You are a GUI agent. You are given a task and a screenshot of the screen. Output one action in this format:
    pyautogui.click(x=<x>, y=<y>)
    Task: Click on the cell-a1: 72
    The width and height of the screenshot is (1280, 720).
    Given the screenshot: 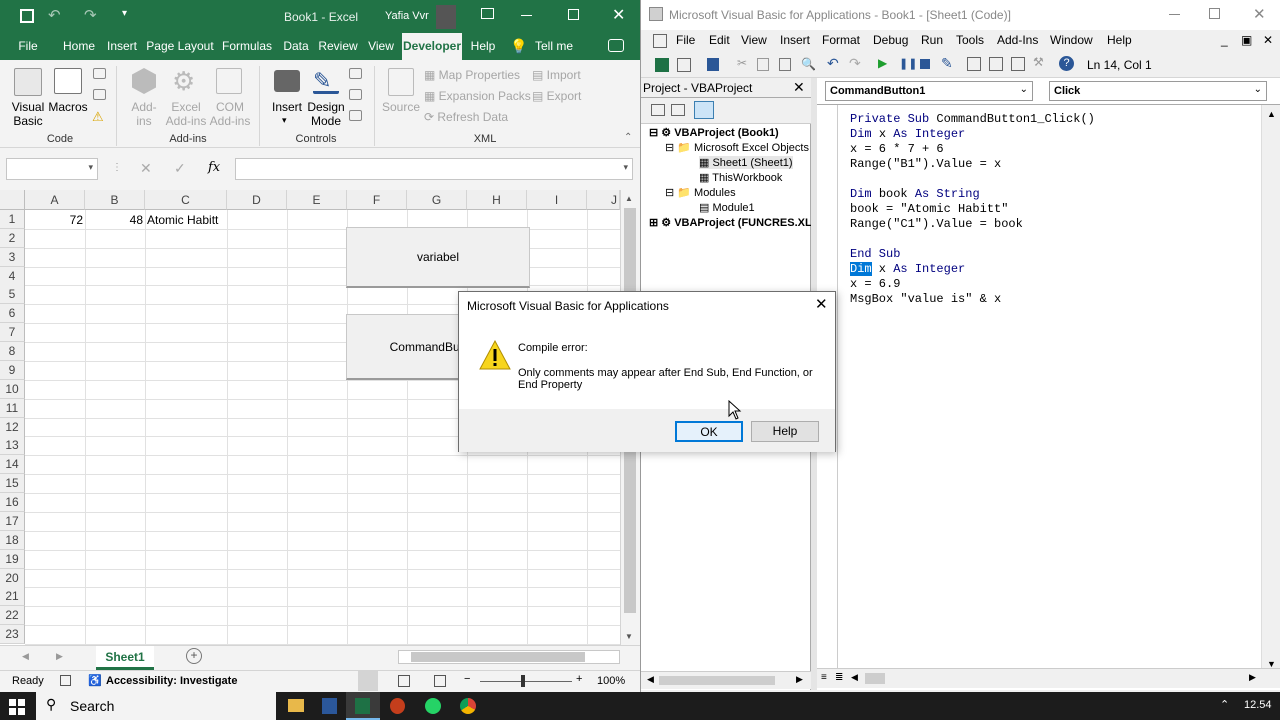 What is the action you would take?
    pyautogui.click(x=54, y=220)
    